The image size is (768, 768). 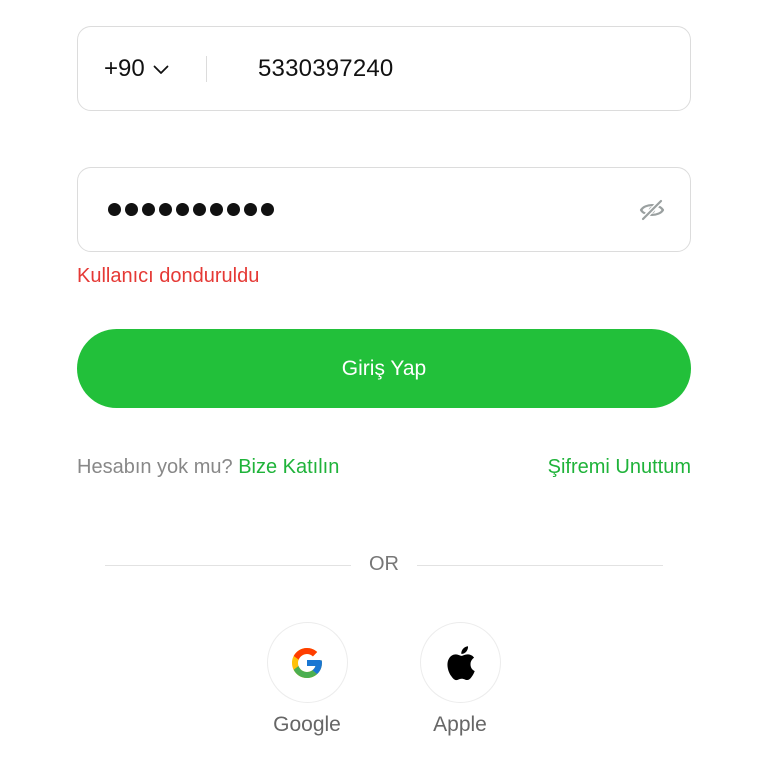 I want to click on eye-off-icon, so click(x=652, y=210).